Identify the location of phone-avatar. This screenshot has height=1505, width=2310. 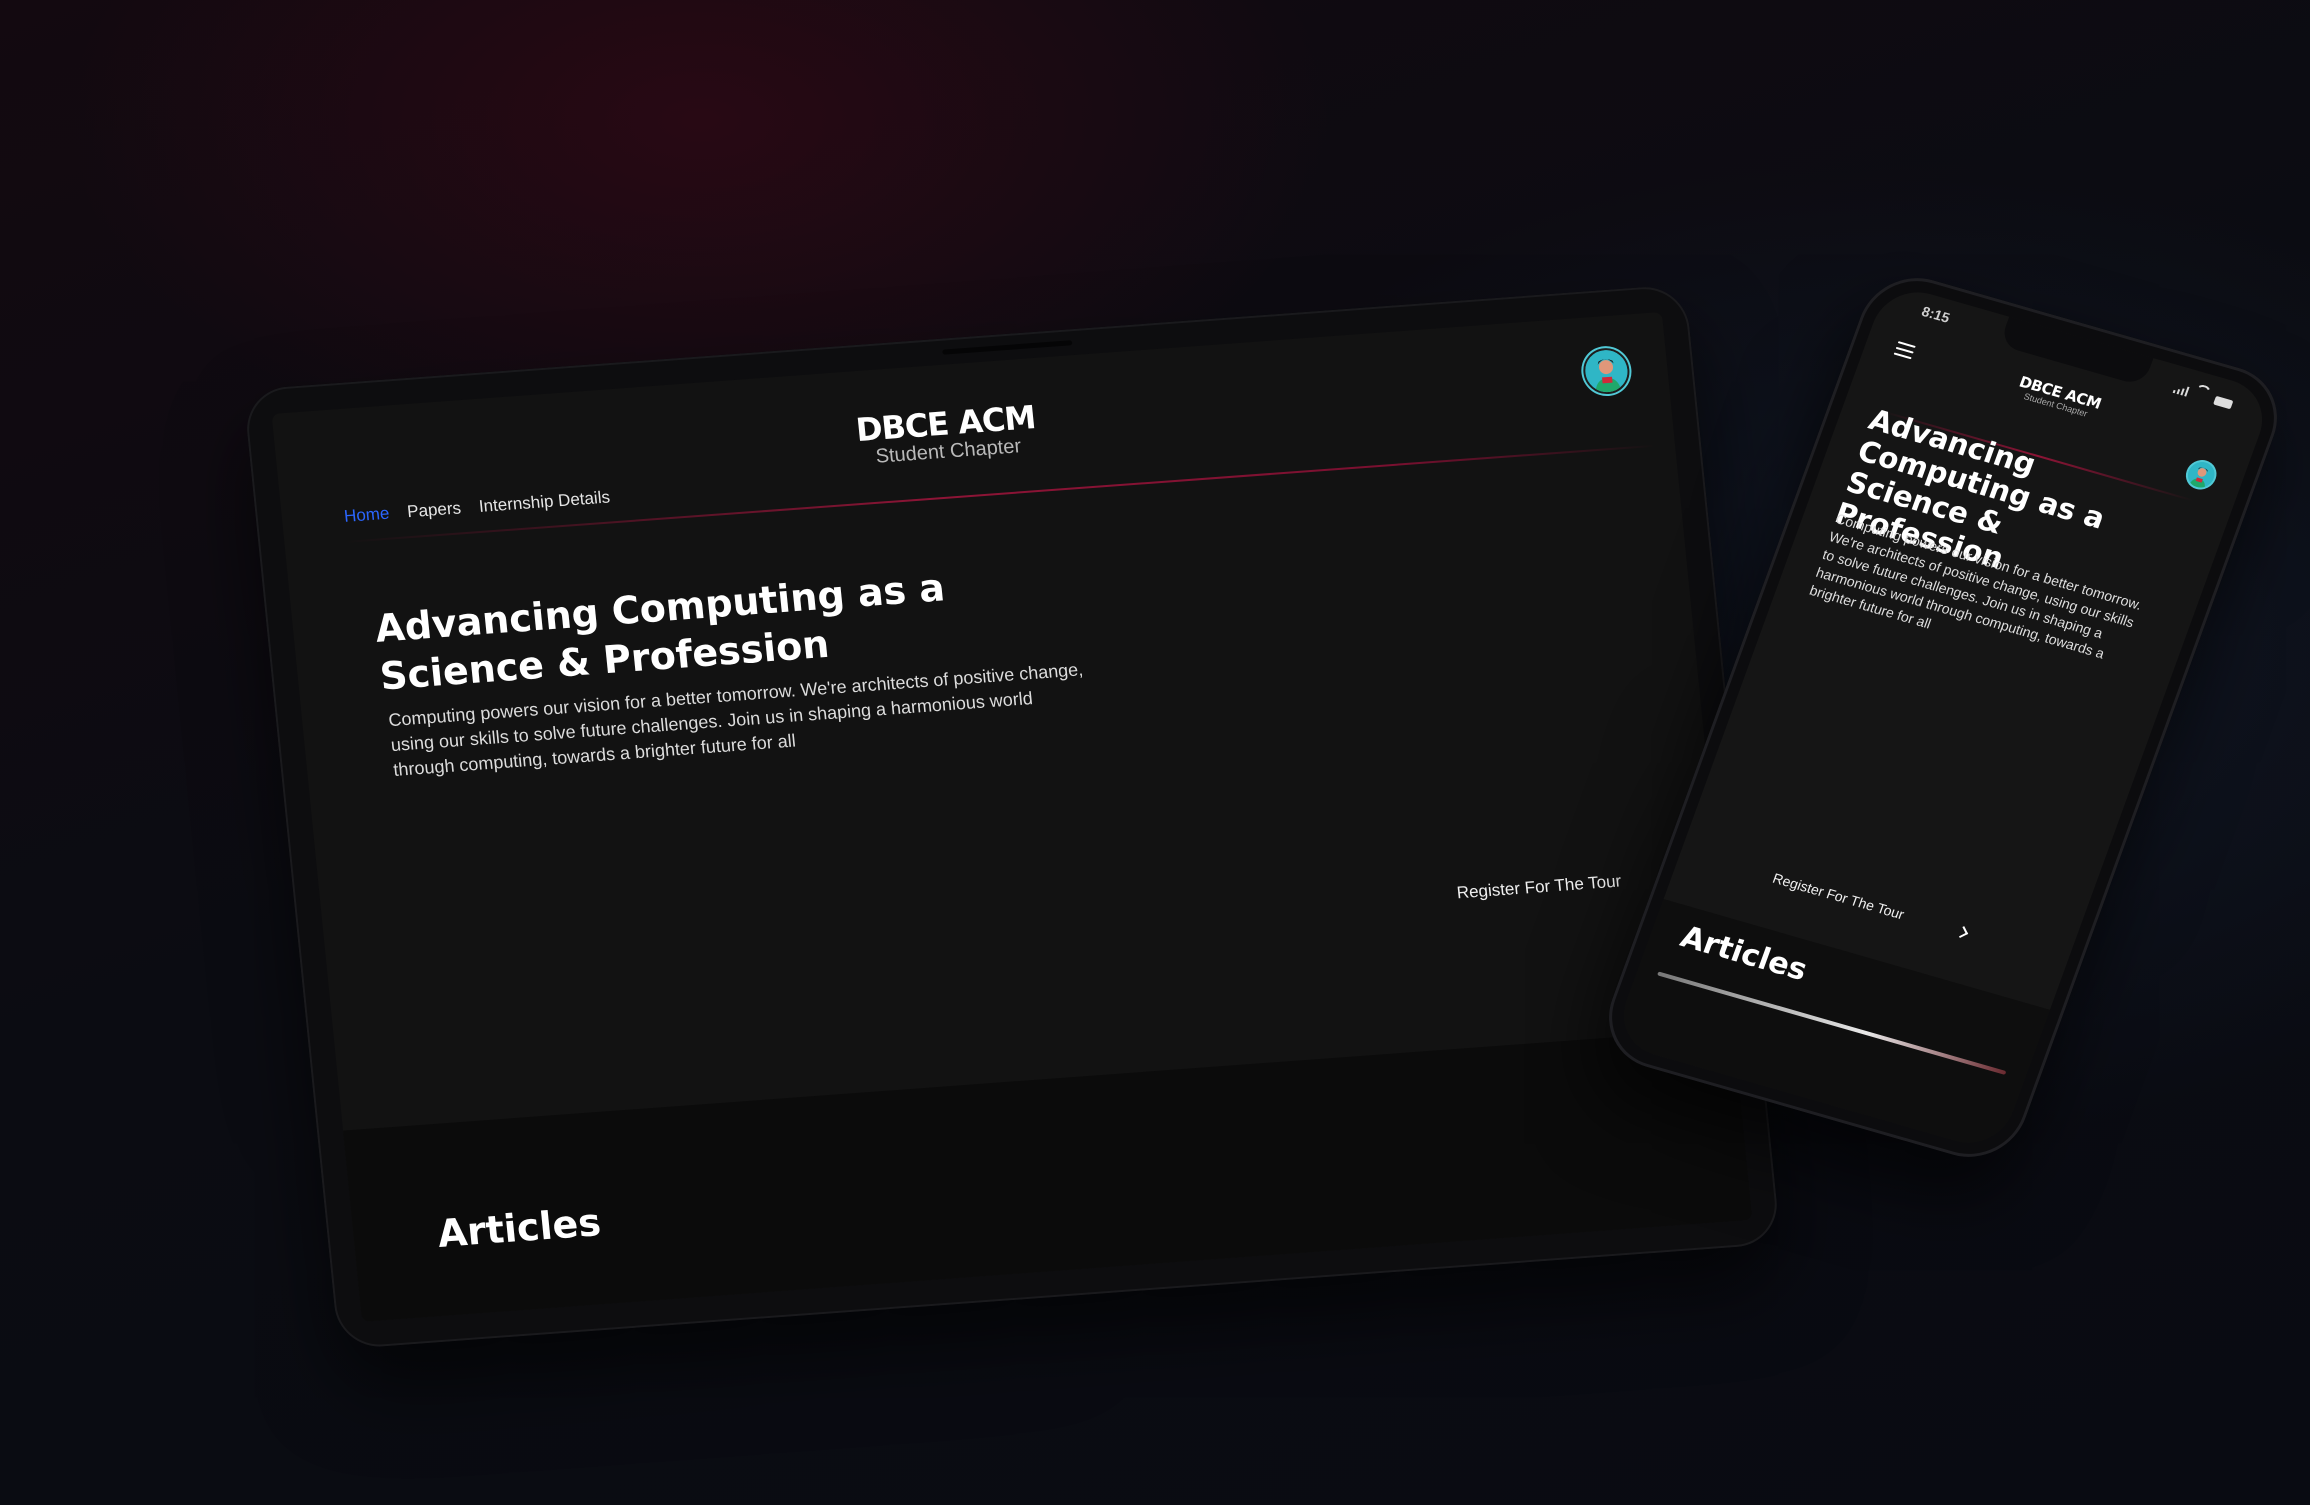
(2201, 474).